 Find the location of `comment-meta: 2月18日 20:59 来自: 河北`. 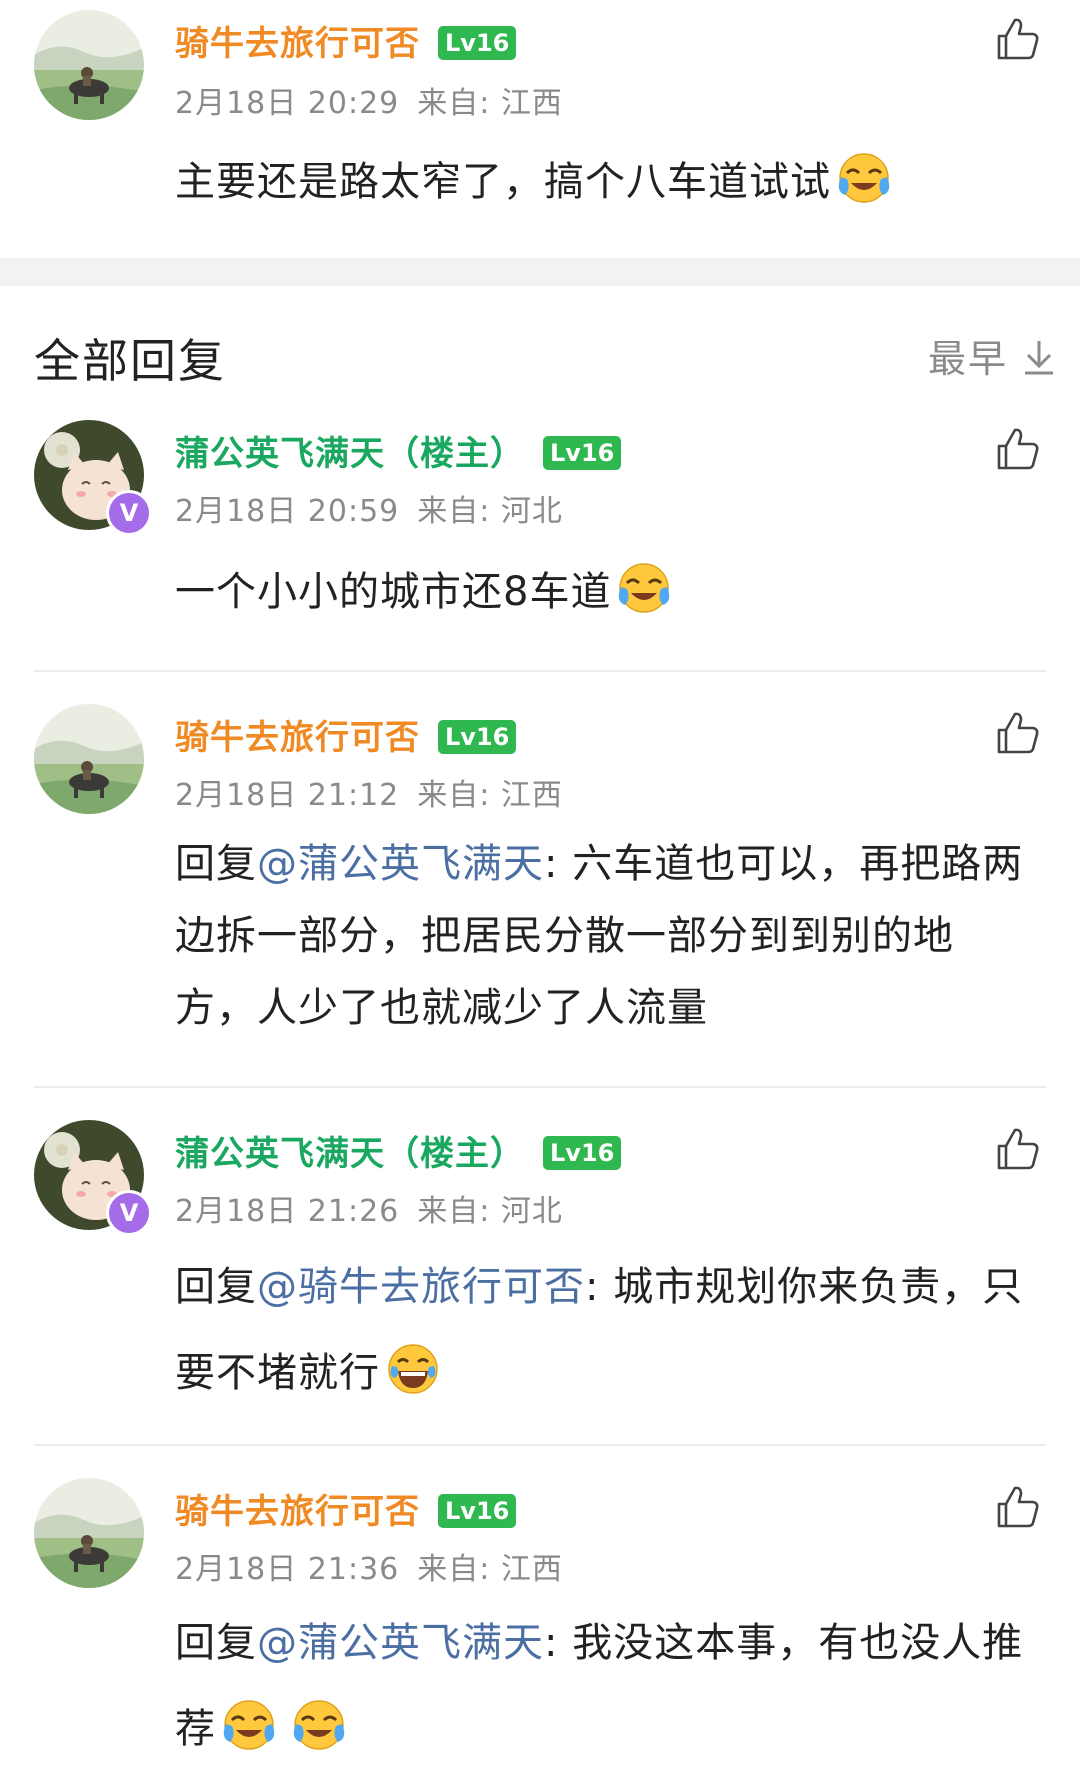

comment-meta: 2月18日 20:59 来自: 河北 is located at coordinates (369, 508).